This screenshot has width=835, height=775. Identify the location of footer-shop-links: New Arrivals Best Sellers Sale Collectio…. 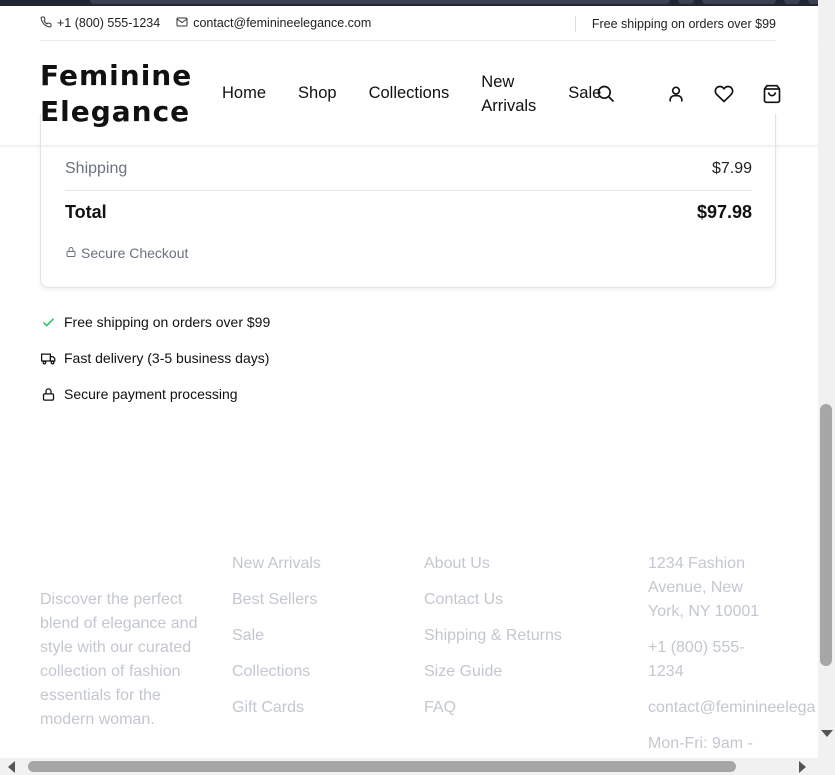
(276, 642).